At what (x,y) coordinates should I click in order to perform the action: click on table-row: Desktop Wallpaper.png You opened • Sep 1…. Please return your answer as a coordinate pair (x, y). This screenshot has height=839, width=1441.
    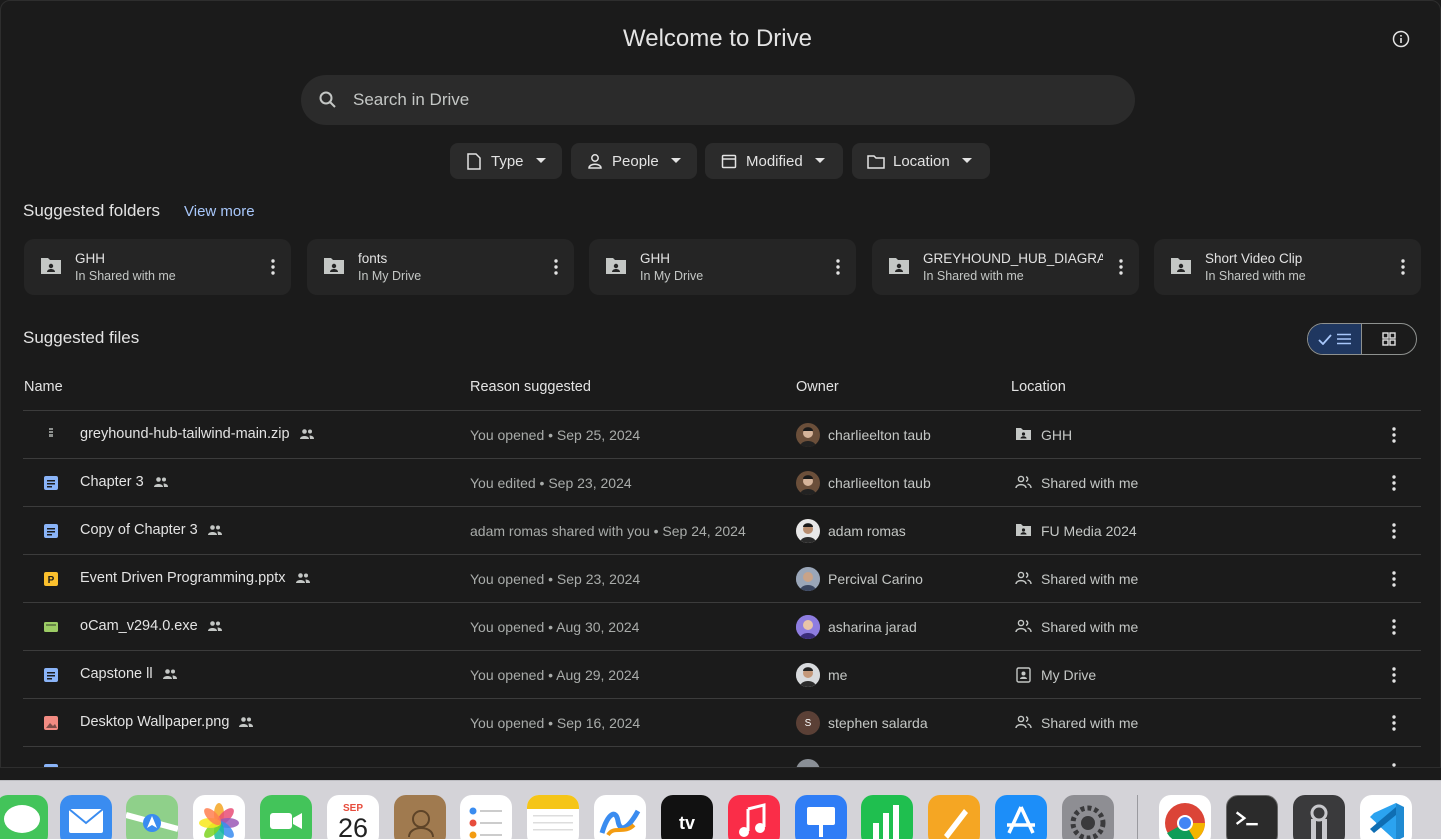
    Looking at the image, I should click on (722, 723).